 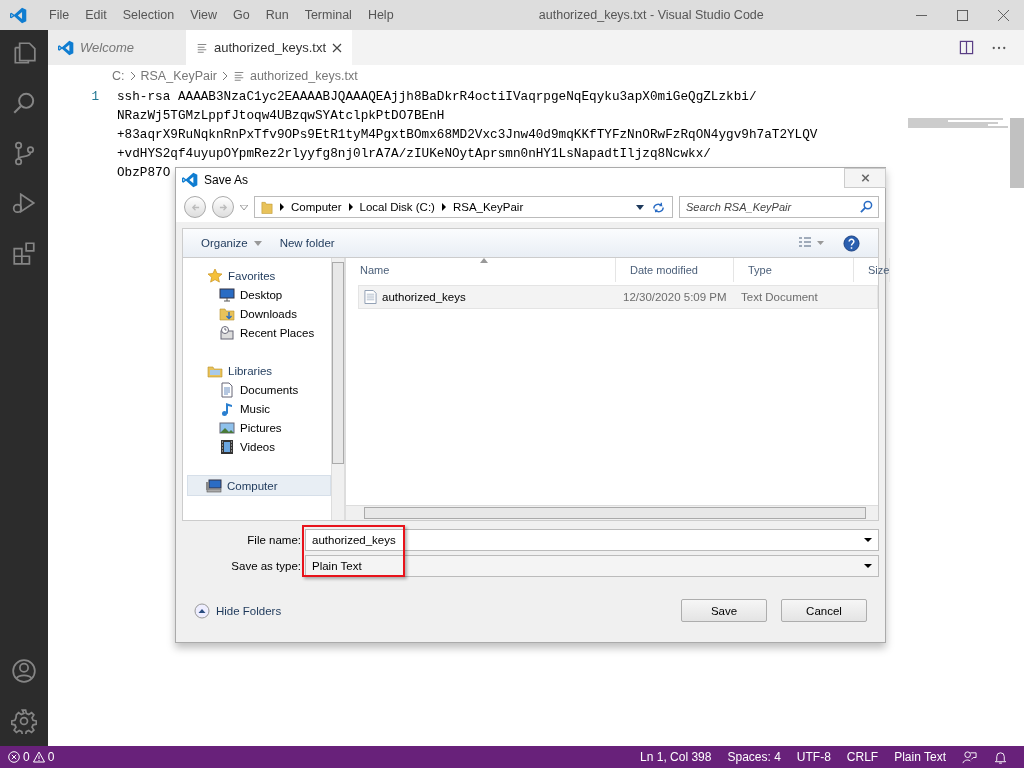 I want to click on breadcrumb-item: C:, so click(x=118, y=76).